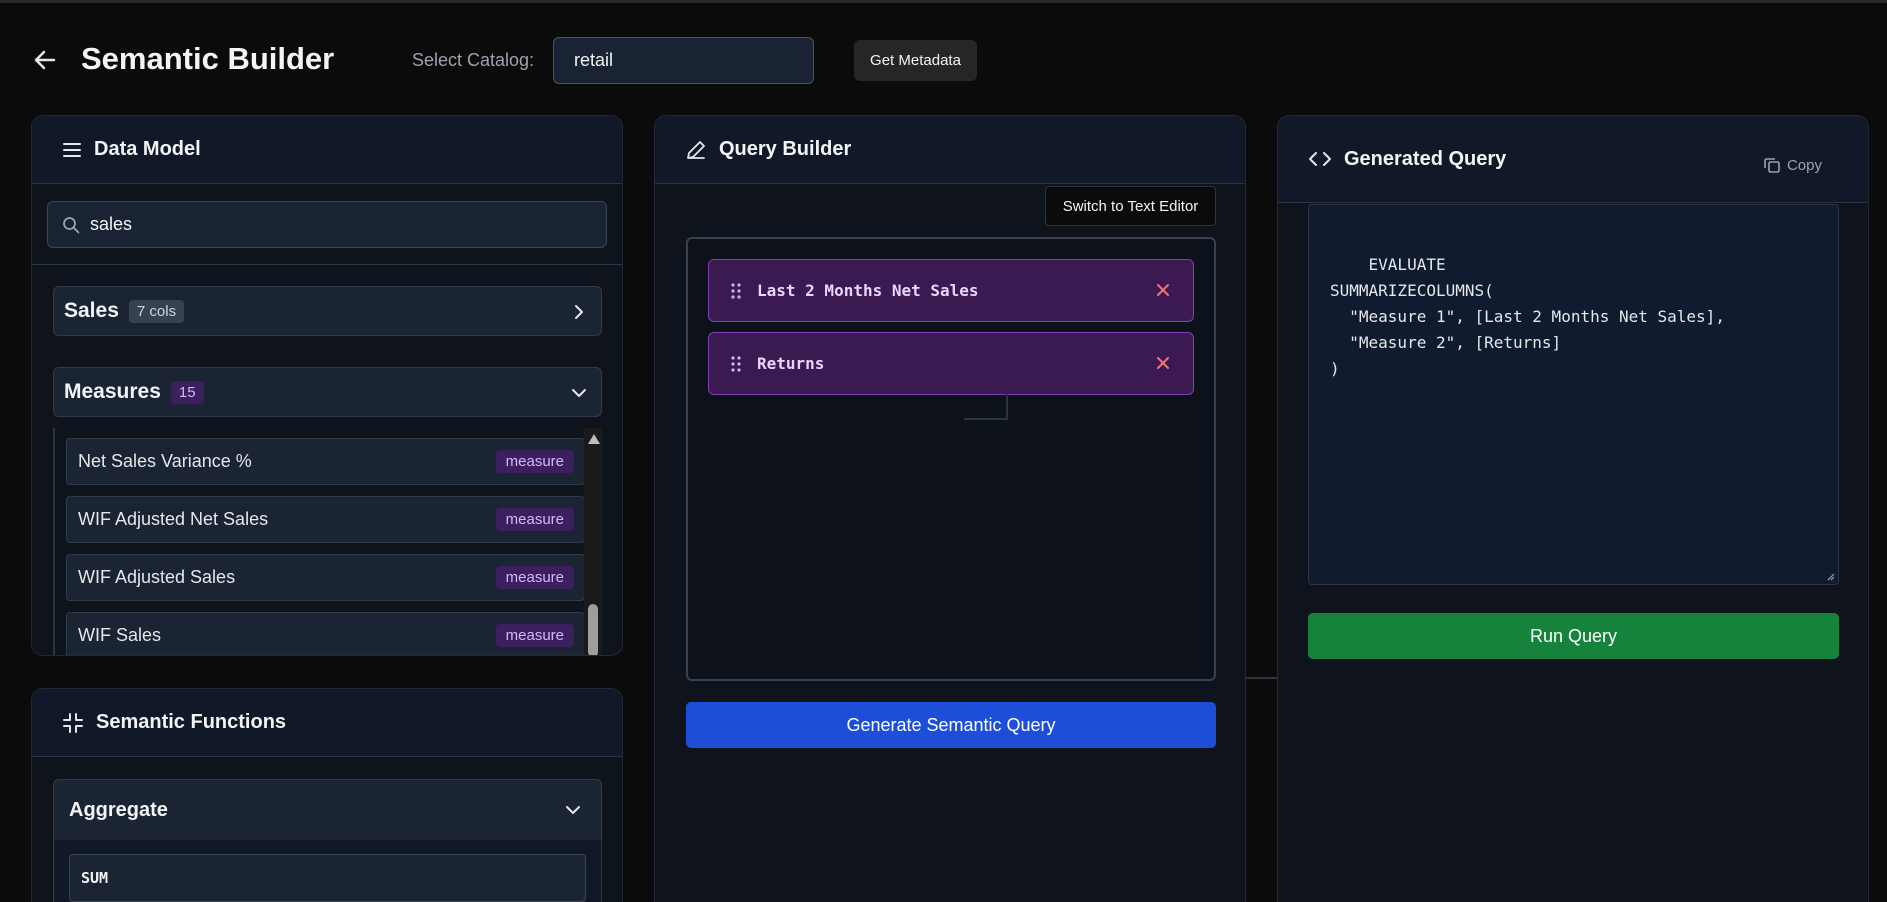  I want to click on group-aggregate: Aggregate SUM, so click(327, 840).